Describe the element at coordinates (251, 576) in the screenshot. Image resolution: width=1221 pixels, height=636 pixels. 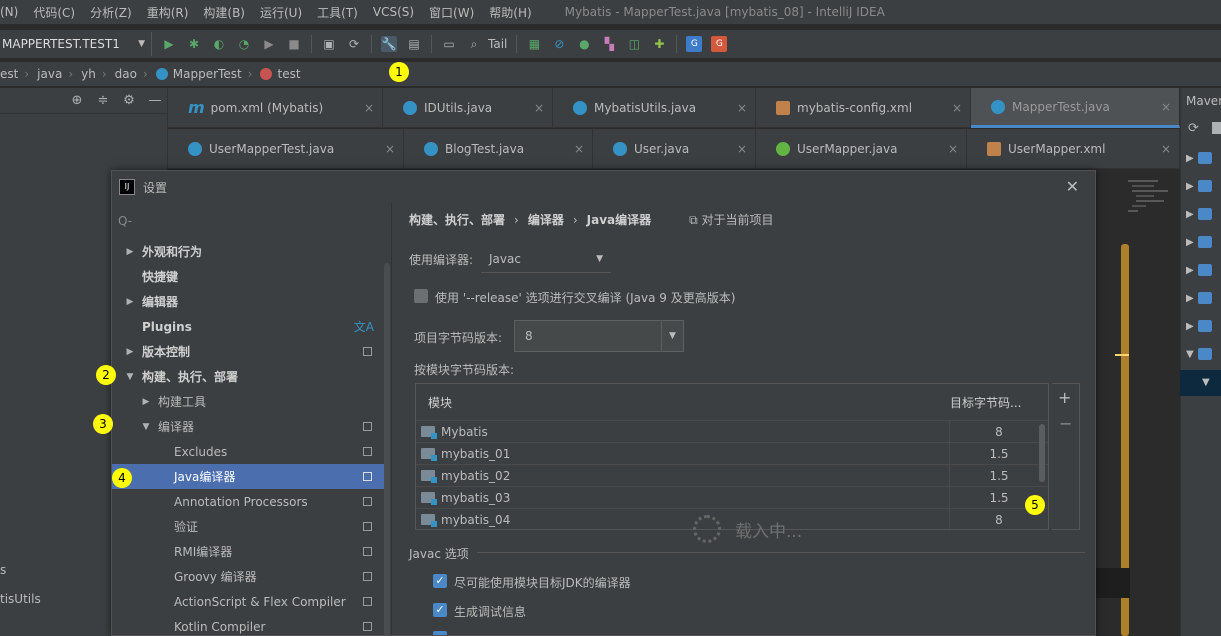
I see `tree-item-groovy-compiler: Groovy 编译器` at that location.